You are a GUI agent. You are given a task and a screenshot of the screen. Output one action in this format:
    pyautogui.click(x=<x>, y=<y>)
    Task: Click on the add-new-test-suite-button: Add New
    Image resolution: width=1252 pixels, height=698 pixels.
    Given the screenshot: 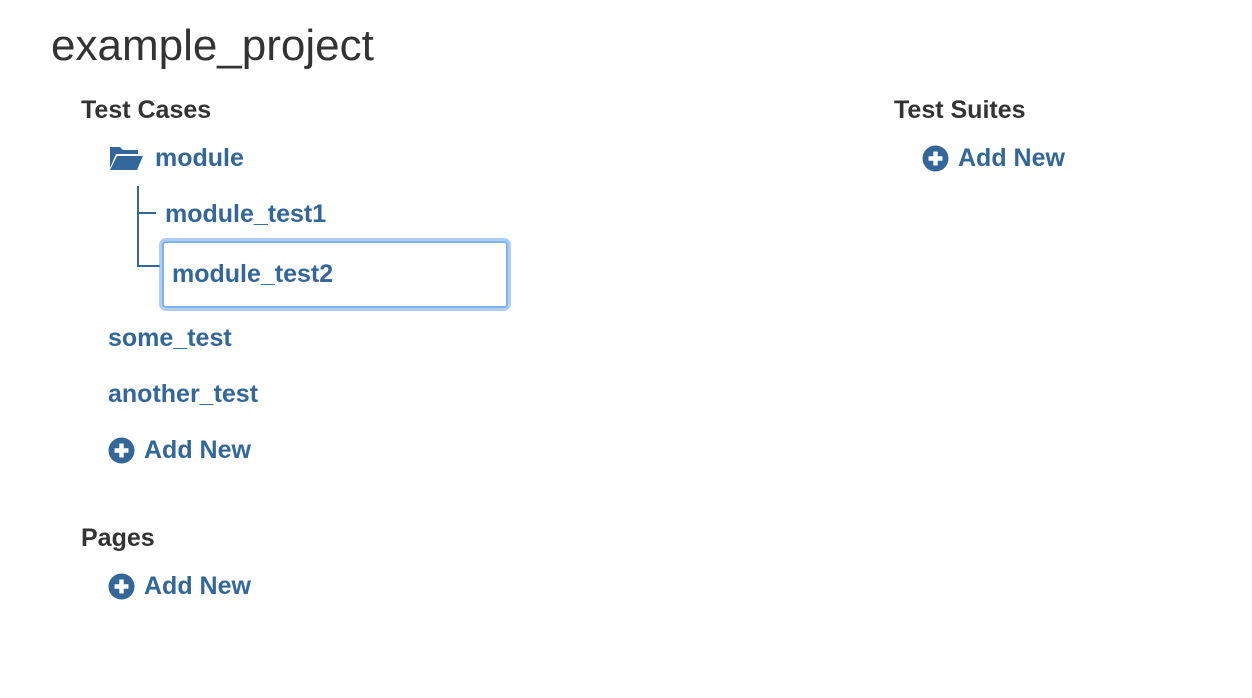 What is the action you would take?
    pyautogui.click(x=993, y=158)
    